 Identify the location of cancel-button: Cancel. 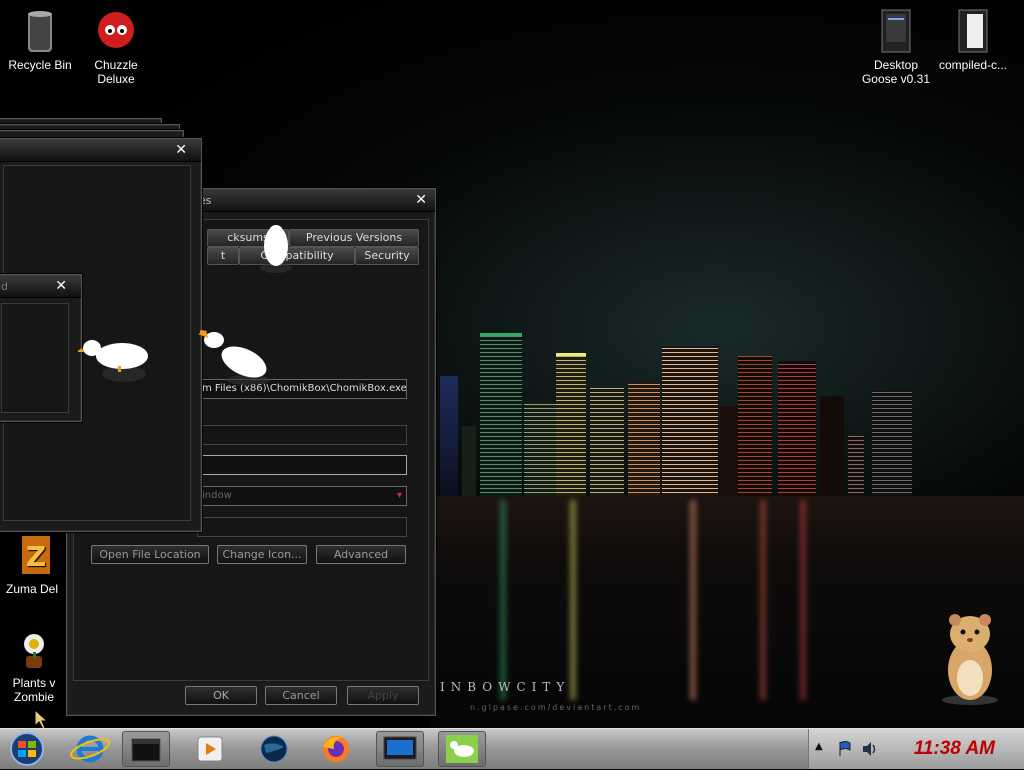
(301, 695).